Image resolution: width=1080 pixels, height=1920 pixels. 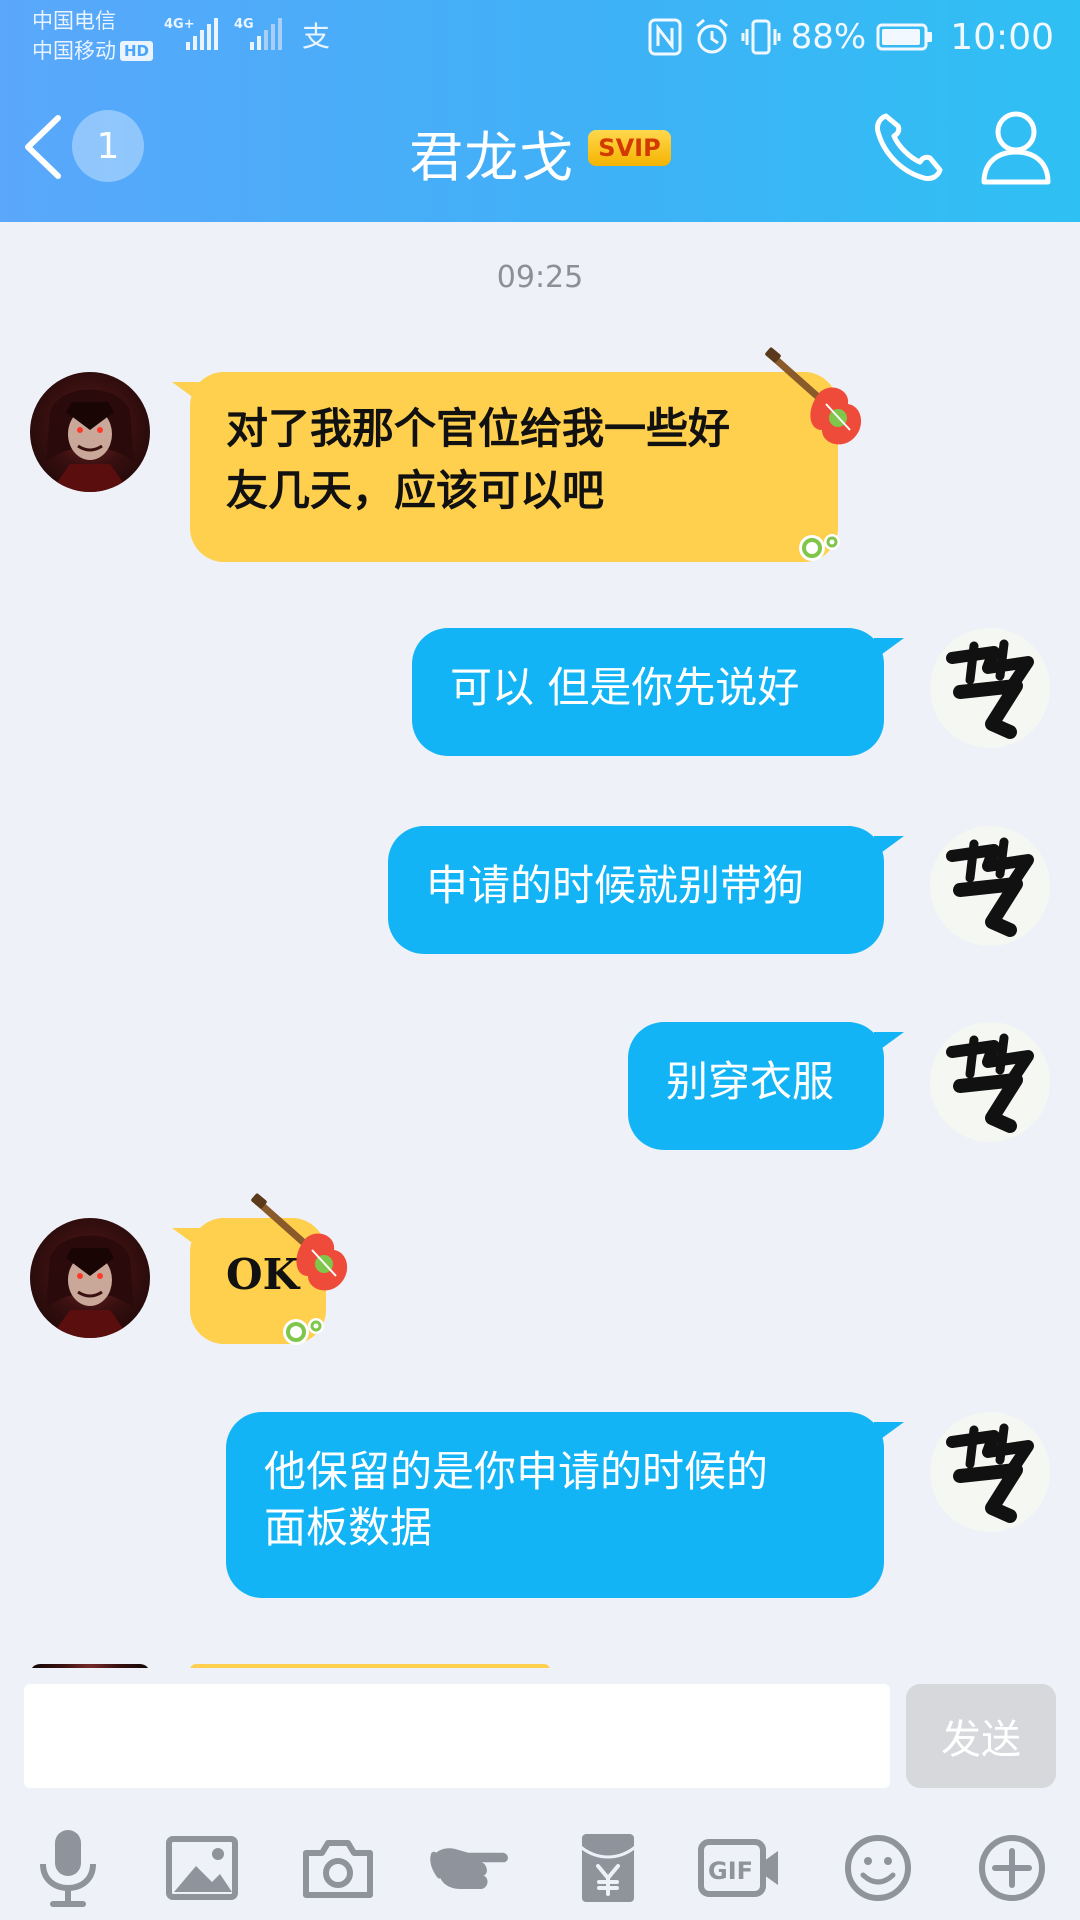 What do you see at coordinates (878, 1868) in the screenshot?
I see `emoji-icon` at bounding box center [878, 1868].